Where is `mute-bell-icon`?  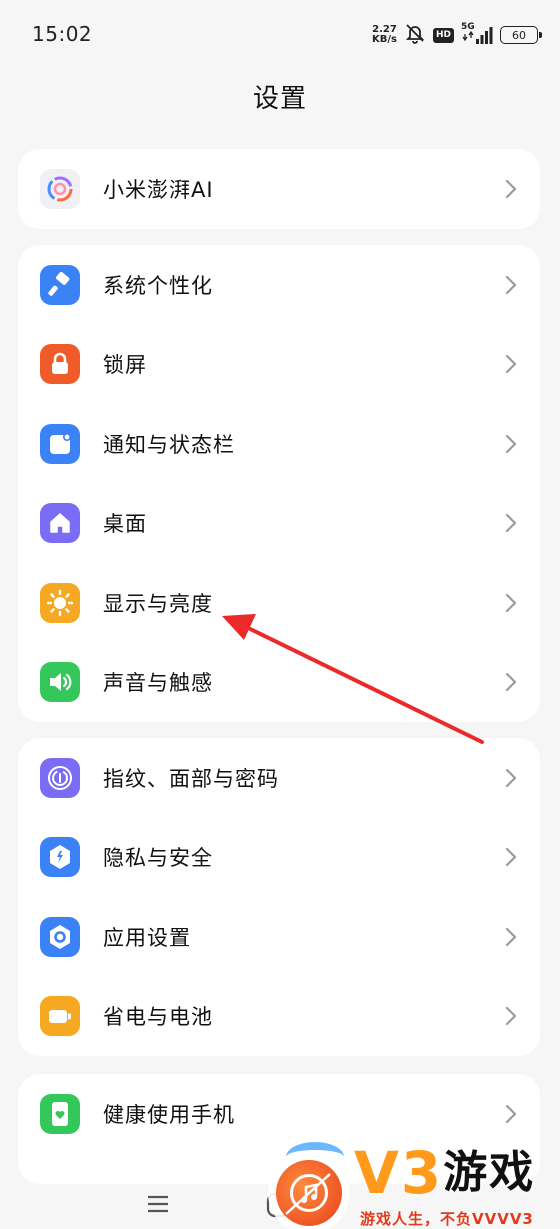 mute-bell-icon is located at coordinates (415, 35).